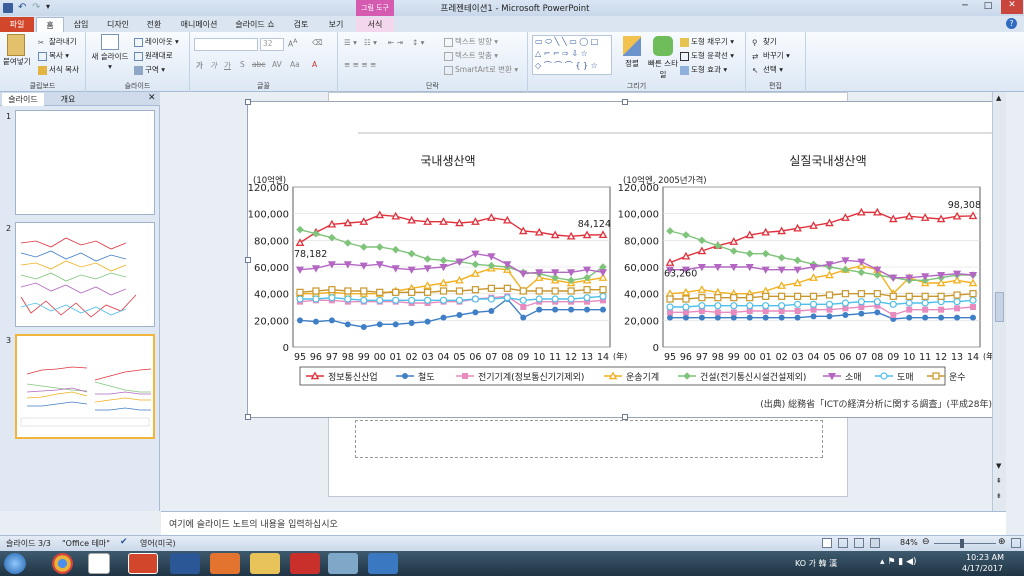  What do you see at coordinates (124, 542) in the screenshot?
I see `spellcheck-icon: ✔` at bounding box center [124, 542].